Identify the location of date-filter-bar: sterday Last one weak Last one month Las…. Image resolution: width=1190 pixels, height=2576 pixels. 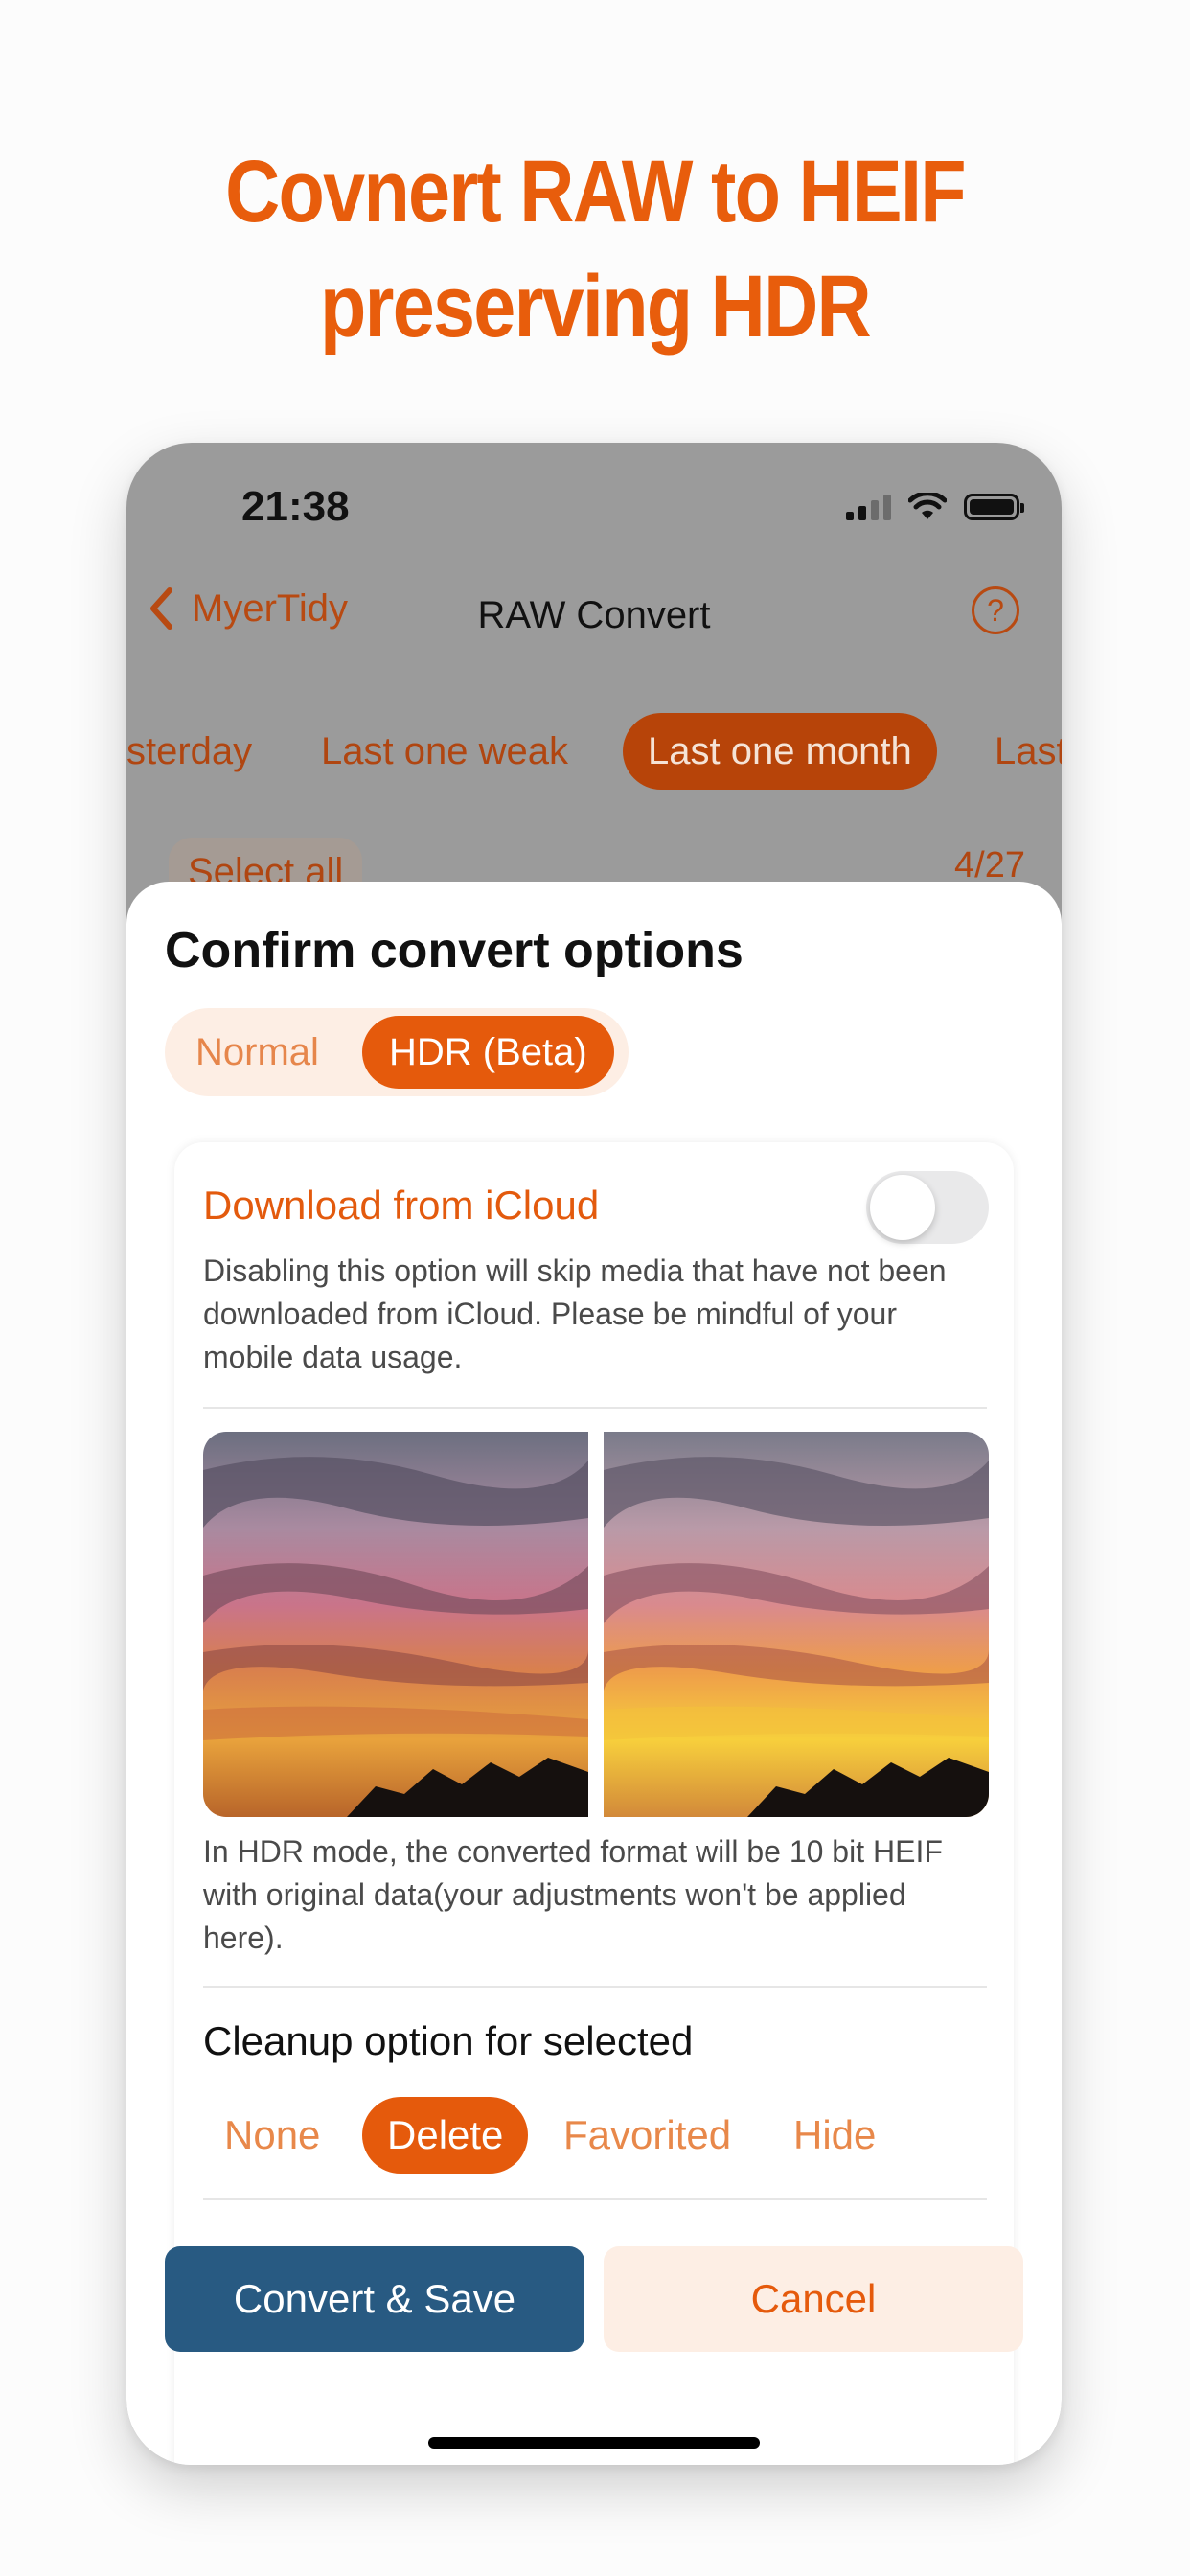
(594, 751).